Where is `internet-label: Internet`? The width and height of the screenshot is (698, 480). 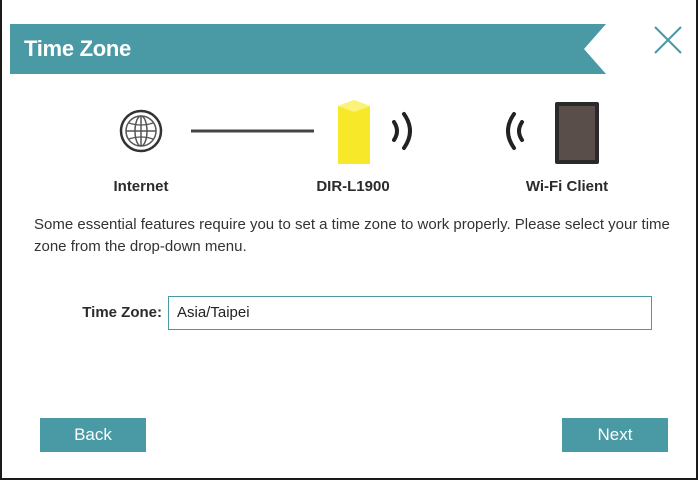 internet-label: Internet is located at coordinates (141, 186).